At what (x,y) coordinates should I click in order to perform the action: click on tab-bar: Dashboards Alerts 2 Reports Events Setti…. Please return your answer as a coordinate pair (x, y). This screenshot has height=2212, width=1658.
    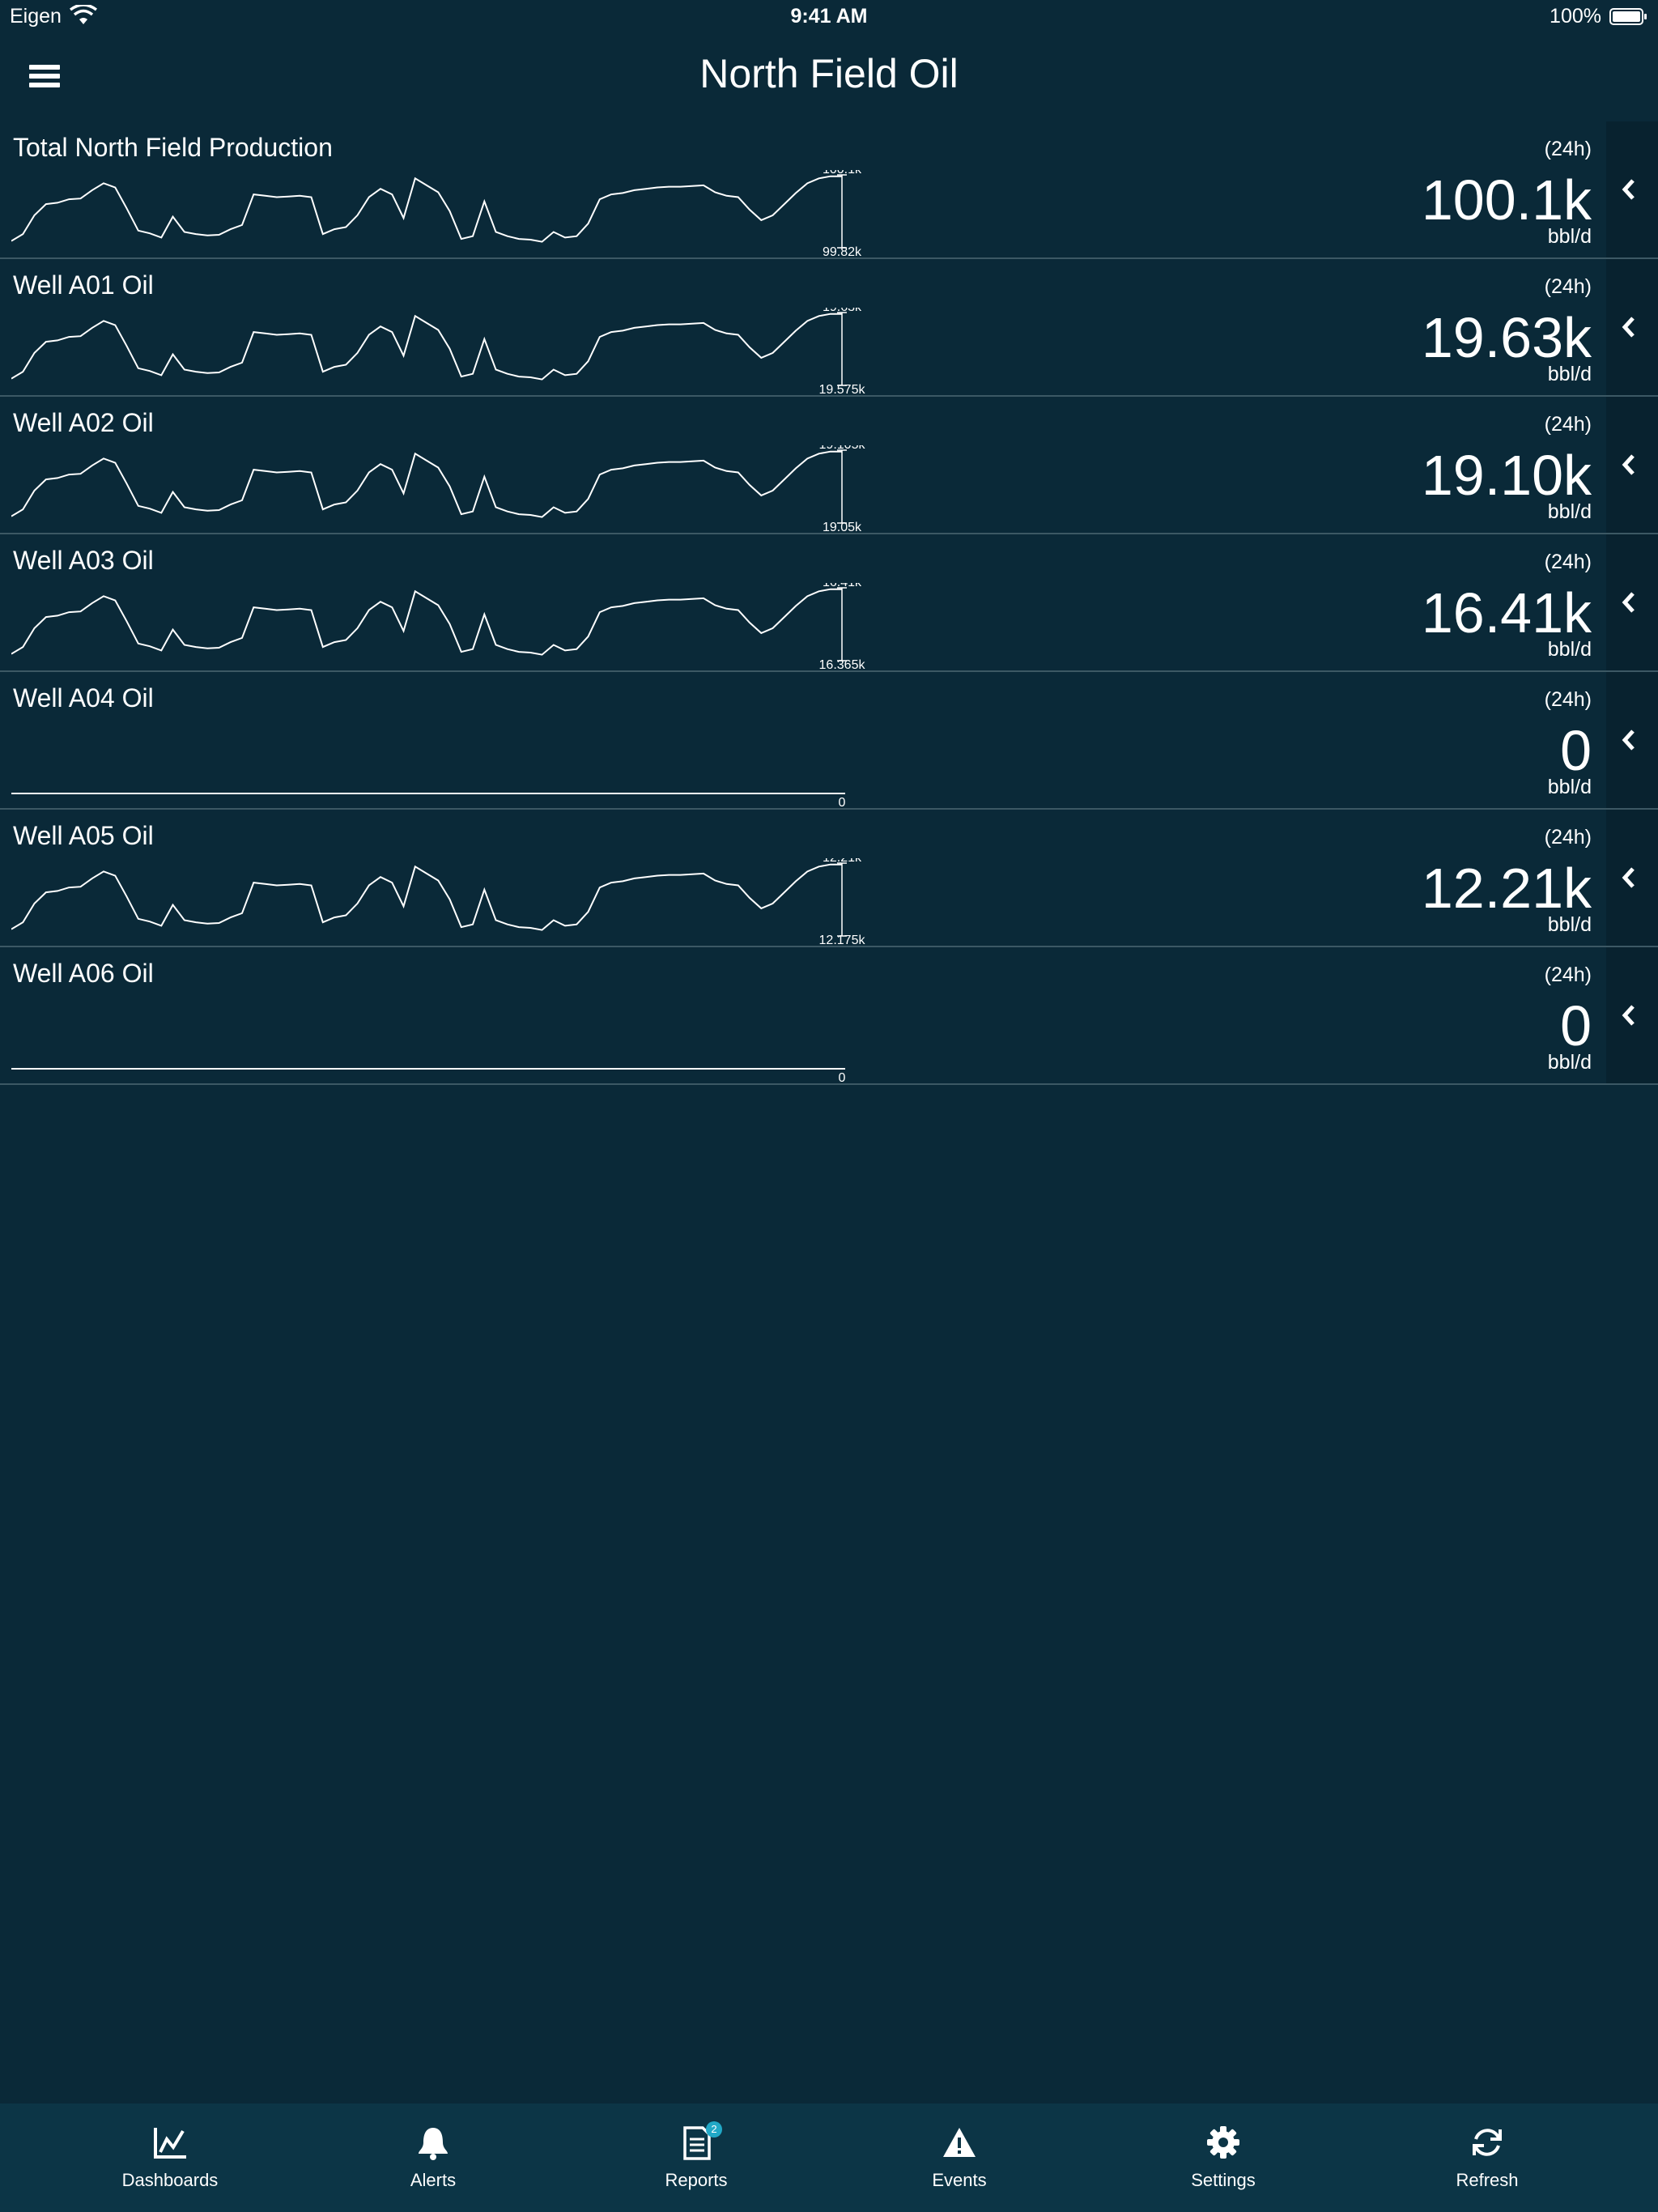
    Looking at the image, I should click on (829, 2158).